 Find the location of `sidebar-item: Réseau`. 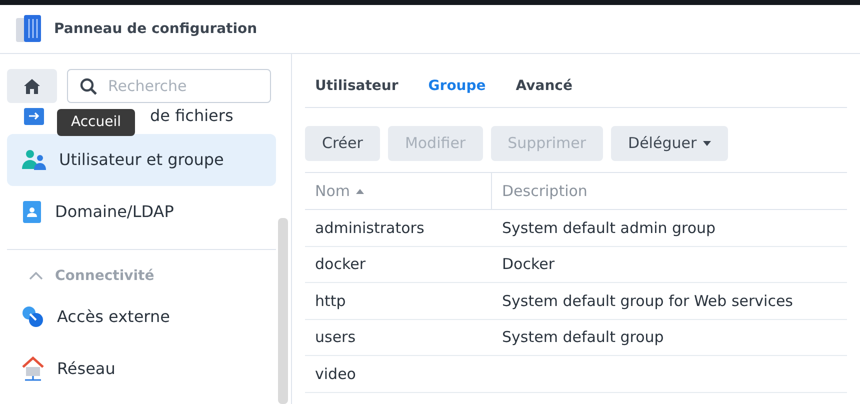

sidebar-item: Réseau is located at coordinates (141, 369).